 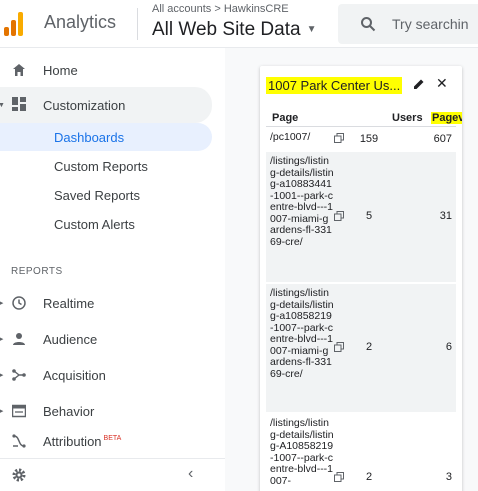 What do you see at coordinates (72, 441) in the screenshot?
I see `attribution-label: Attribution` at bounding box center [72, 441].